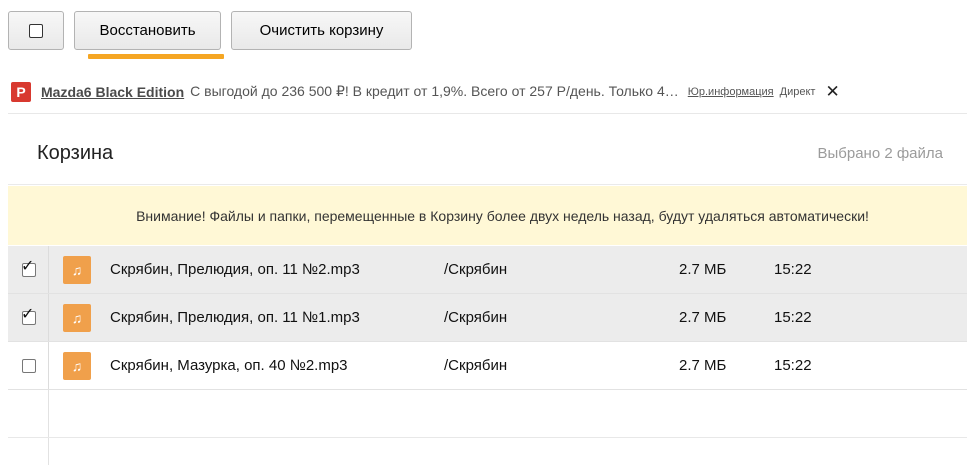  I want to click on restore-button: Восстановить, so click(149, 35).